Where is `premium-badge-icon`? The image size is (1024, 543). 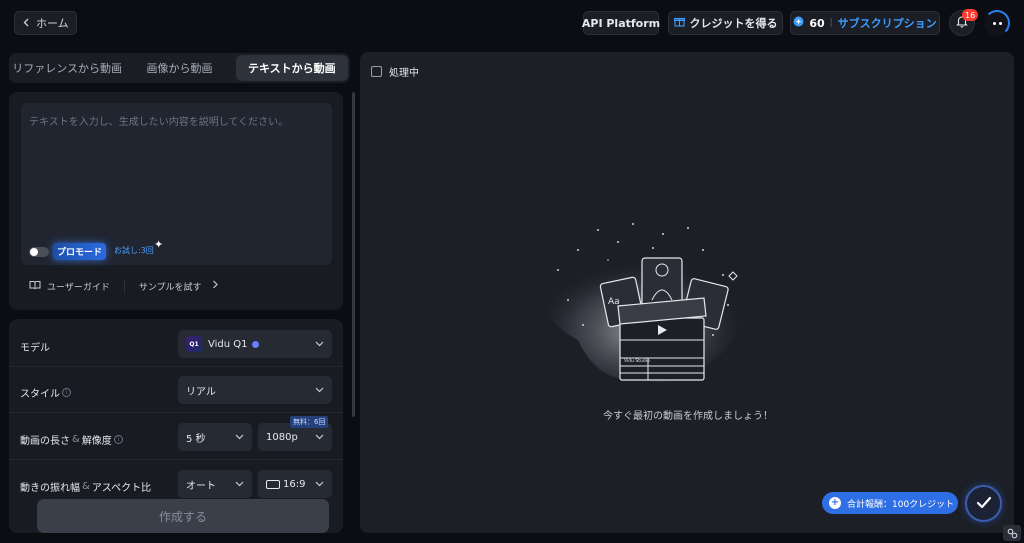 premium-badge-icon is located at coordinates (255, 344).